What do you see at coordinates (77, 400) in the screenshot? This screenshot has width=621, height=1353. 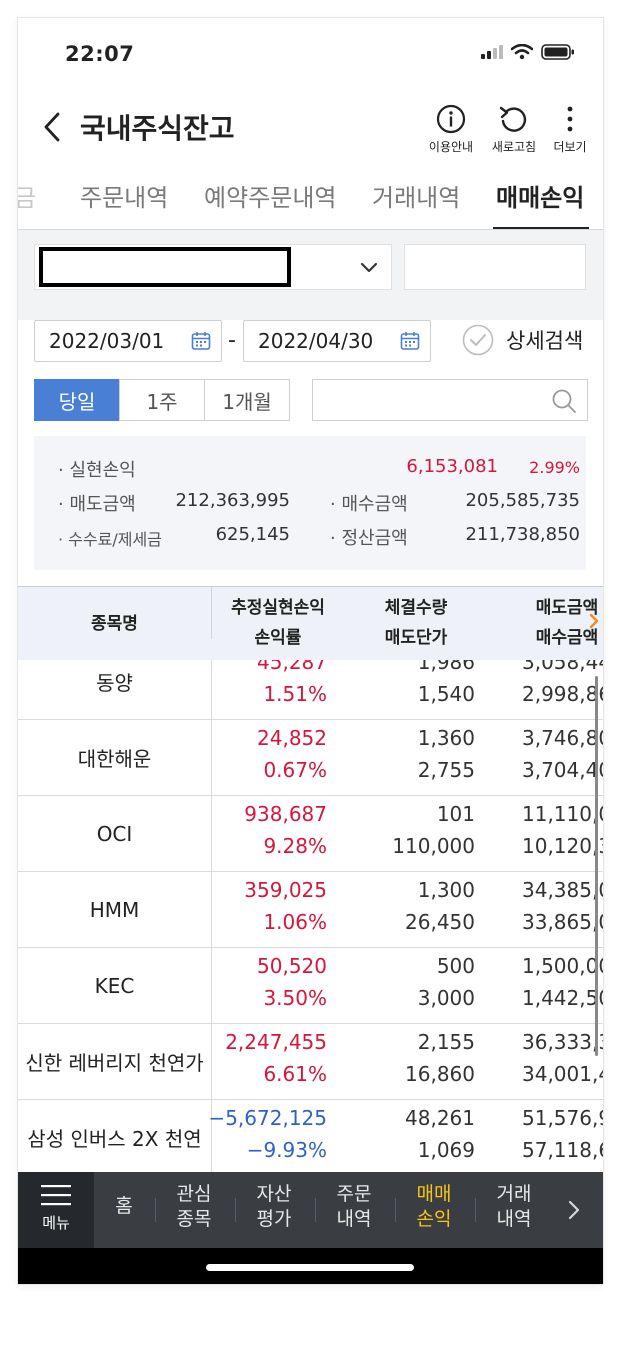 I see `period-today-button: 당일` at bounding box center [77, 400].